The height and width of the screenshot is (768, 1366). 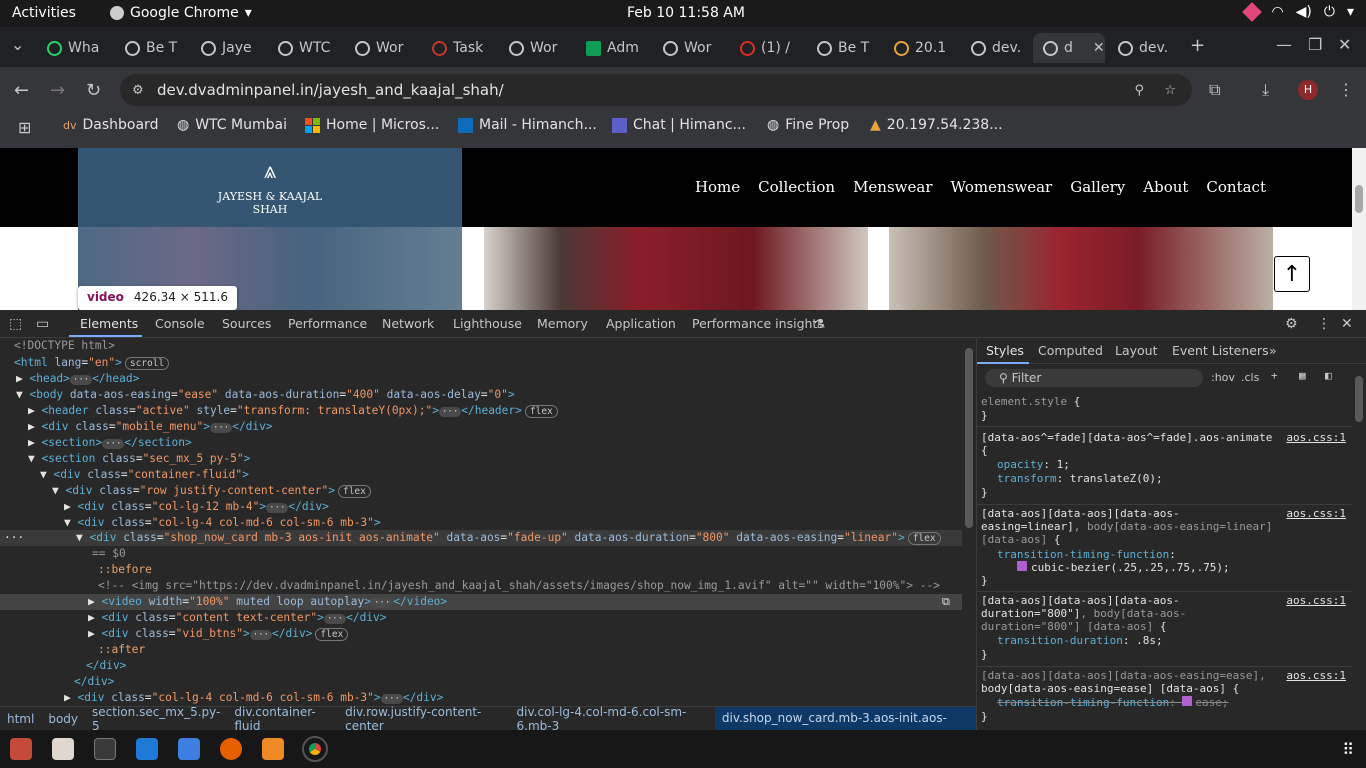 What do you see at coordinates (21, 749) in the screenshot?
I see `files-app-icon` at bounding box center [21, 749].